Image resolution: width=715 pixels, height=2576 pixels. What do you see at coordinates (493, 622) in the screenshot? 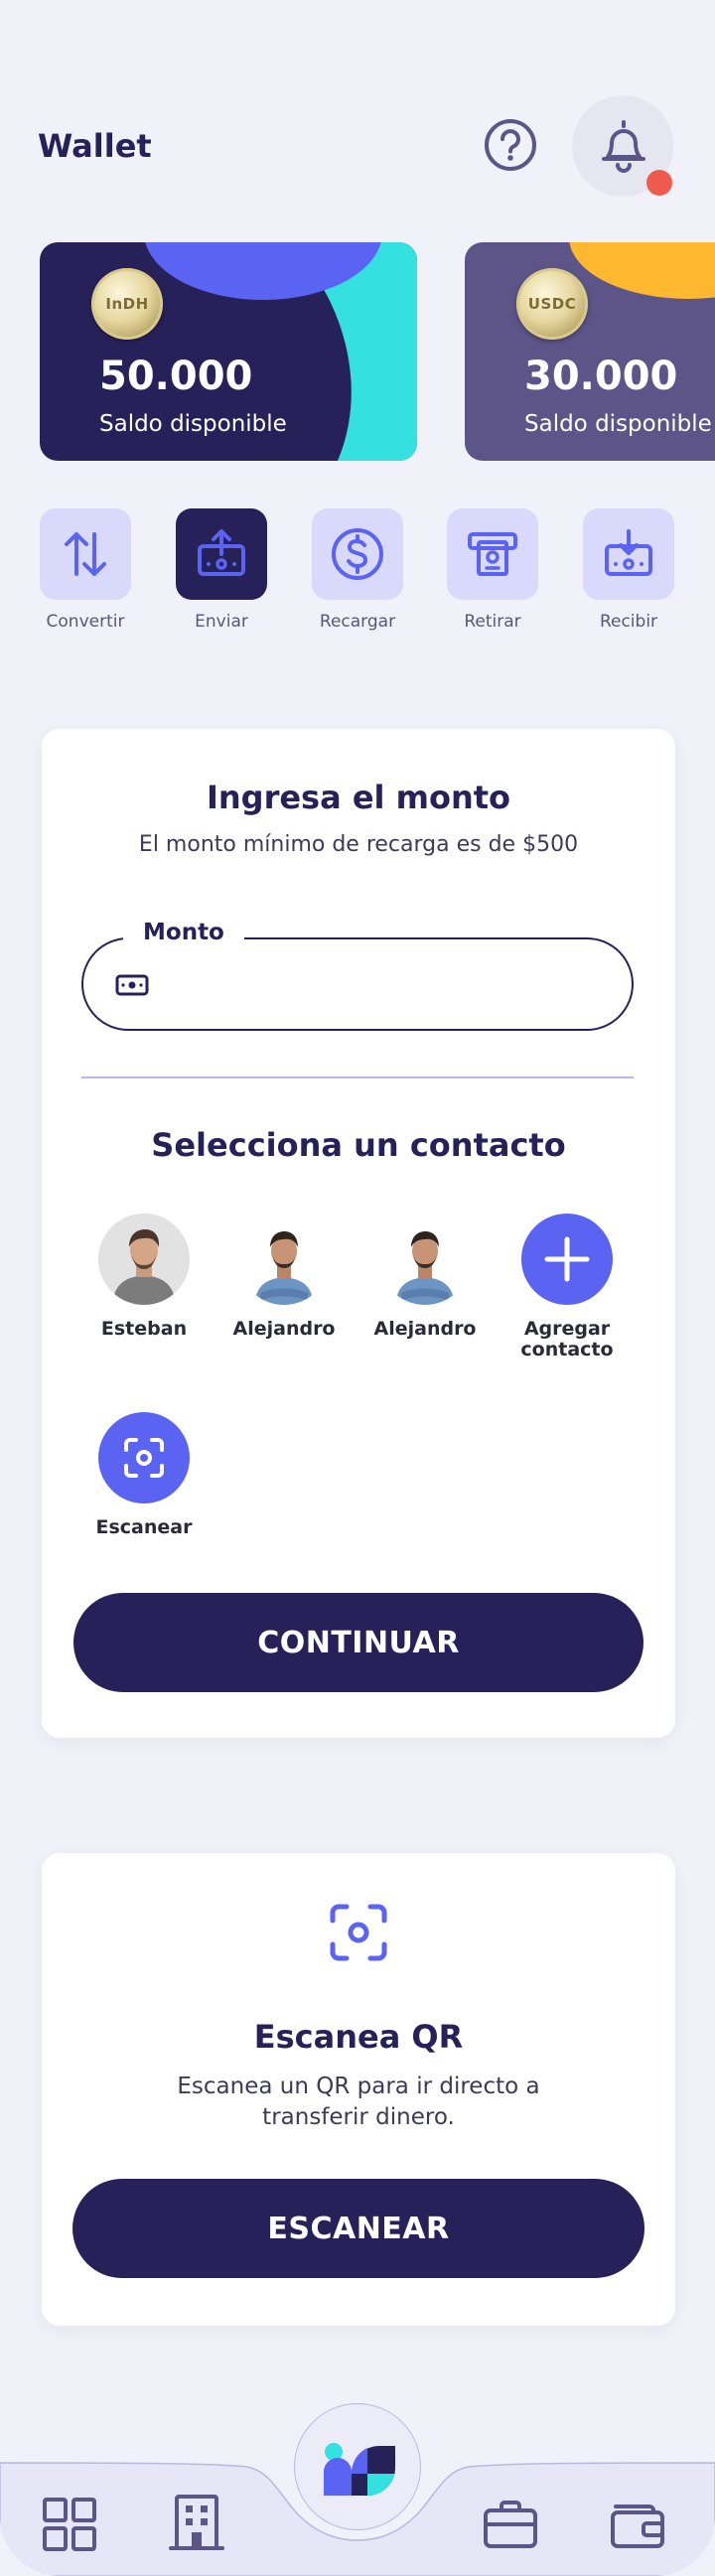
I see `action-label: Retirar` at bounding box center [493, 622].